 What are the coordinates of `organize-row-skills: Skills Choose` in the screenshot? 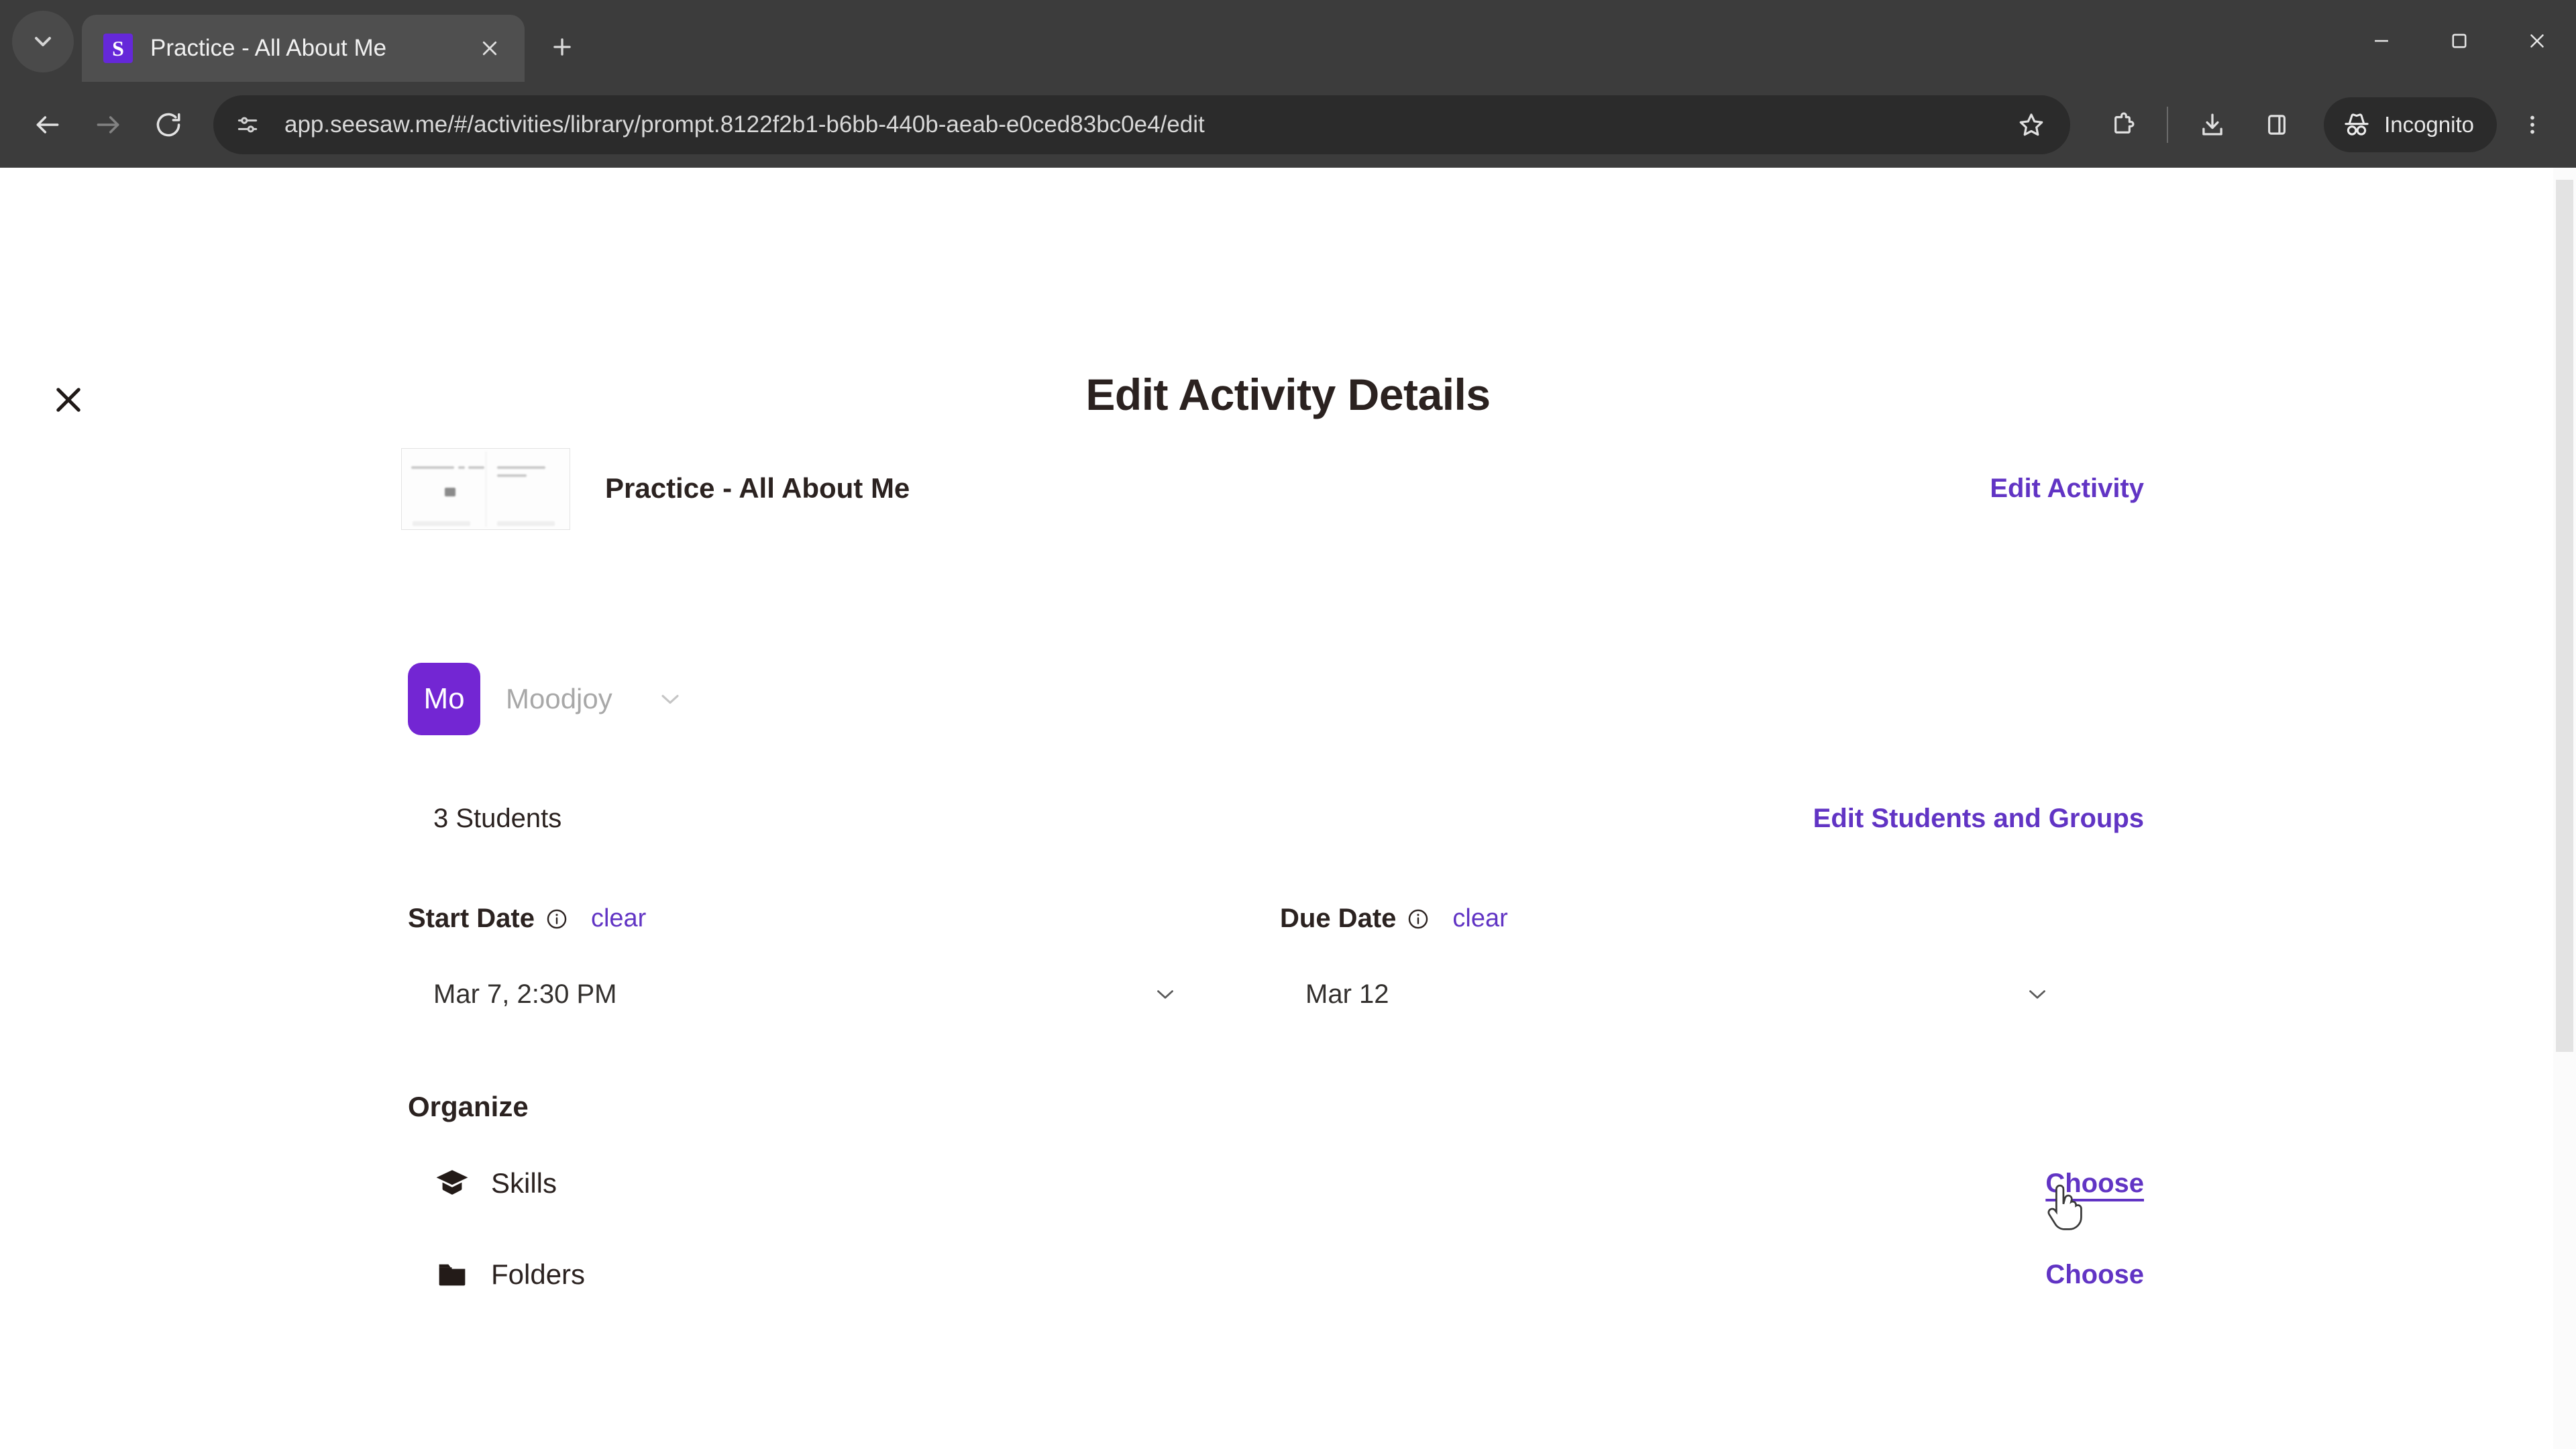 It's located at (1280, 1183).